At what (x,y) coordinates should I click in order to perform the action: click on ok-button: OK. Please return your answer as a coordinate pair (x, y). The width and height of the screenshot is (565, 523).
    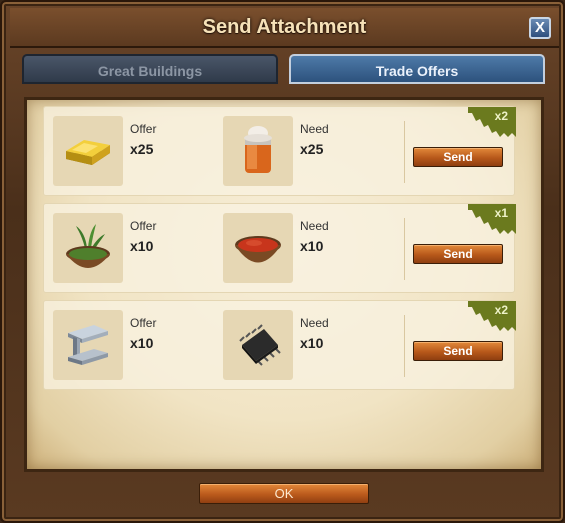
    Looking at the image, I should click on (284, 493).